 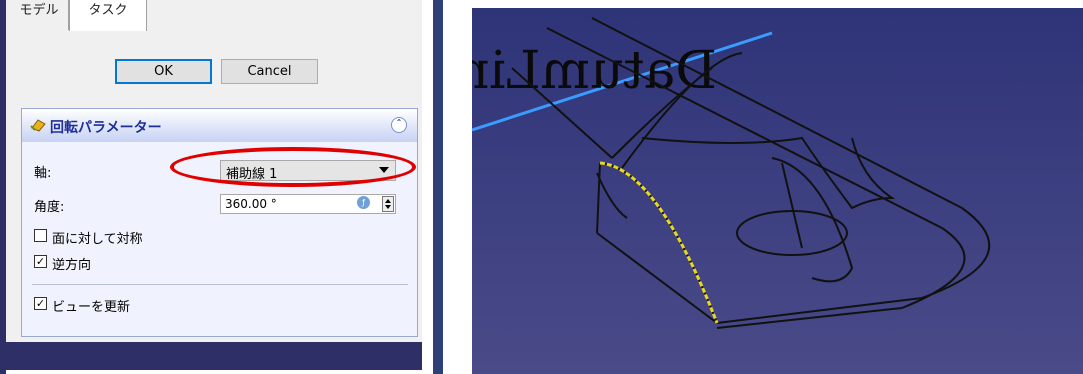 I want to click on angle-label: 角度:, so click(x=49, y=207).